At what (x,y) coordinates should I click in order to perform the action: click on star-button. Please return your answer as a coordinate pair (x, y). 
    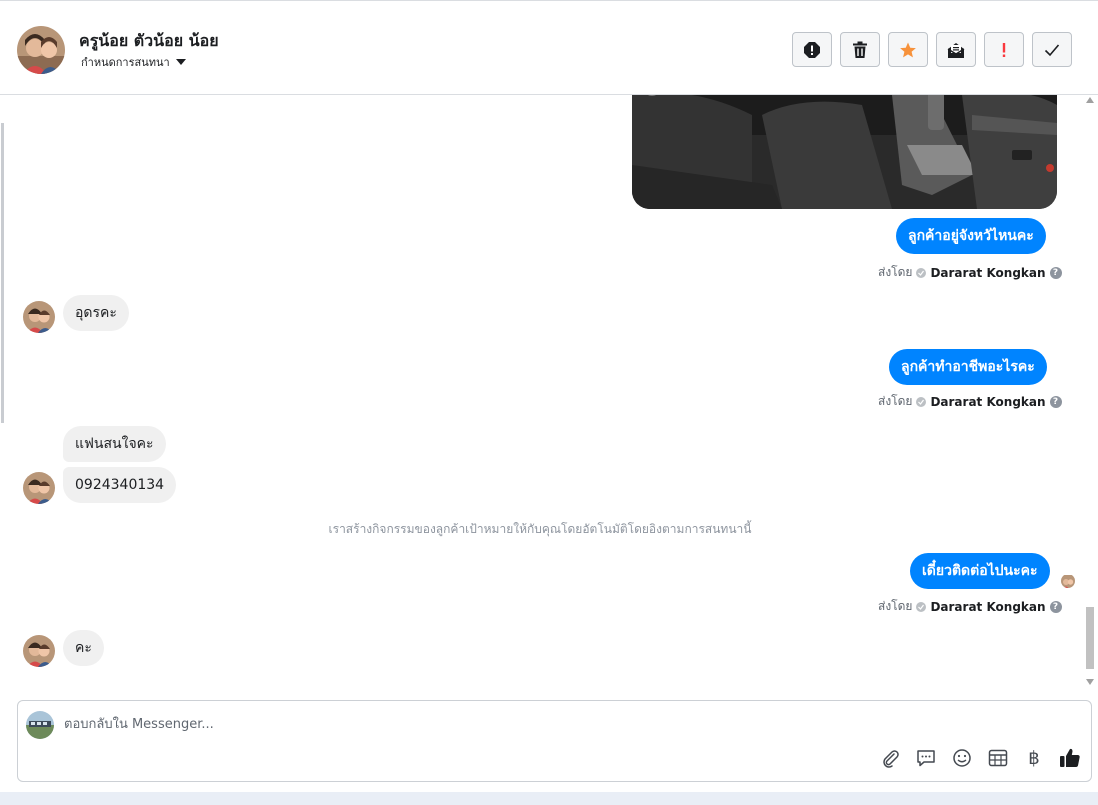
    Looking at the image, I should click on (908, 49).